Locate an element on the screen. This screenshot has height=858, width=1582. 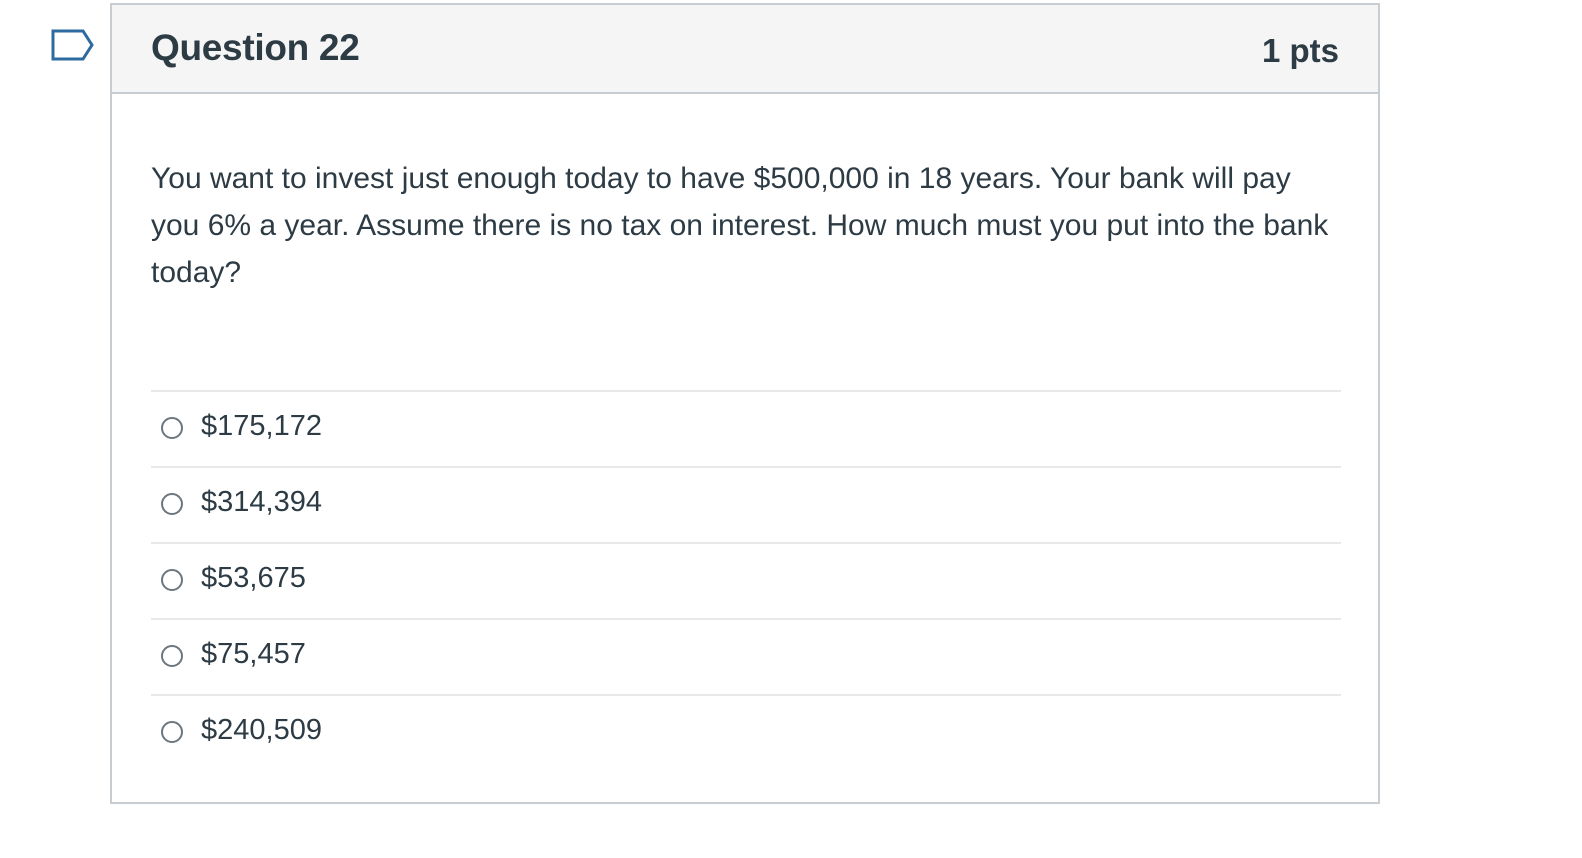
answer-option: $240,509 is located at coordinates (746, 732).